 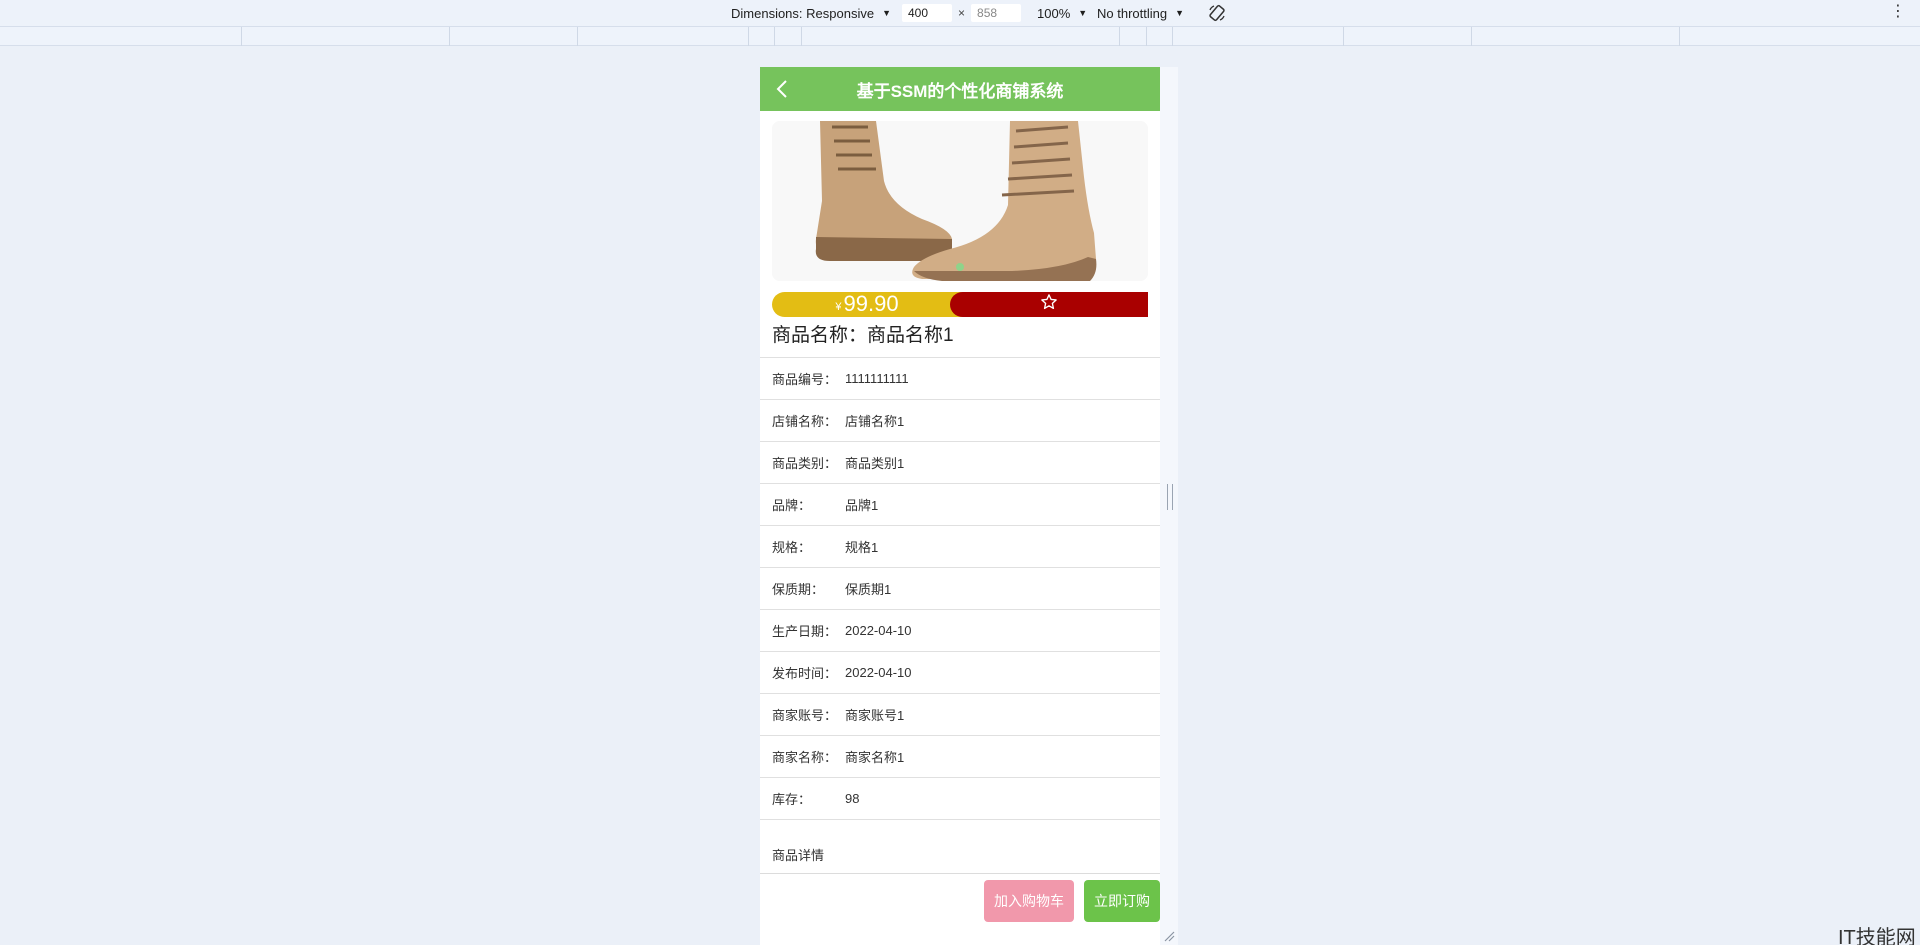 I want to click on attribute-row: 发布时间： 2022-04-10, so click(x=960, y=673).